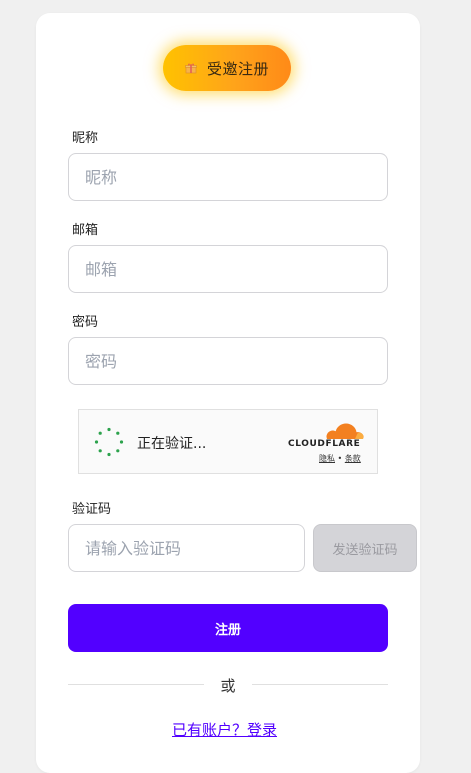 The width and height of the screenshot is (471, 773). Describe the element at coordinates (228, 177) in the screenshot. I see `nickname-input` at that location.